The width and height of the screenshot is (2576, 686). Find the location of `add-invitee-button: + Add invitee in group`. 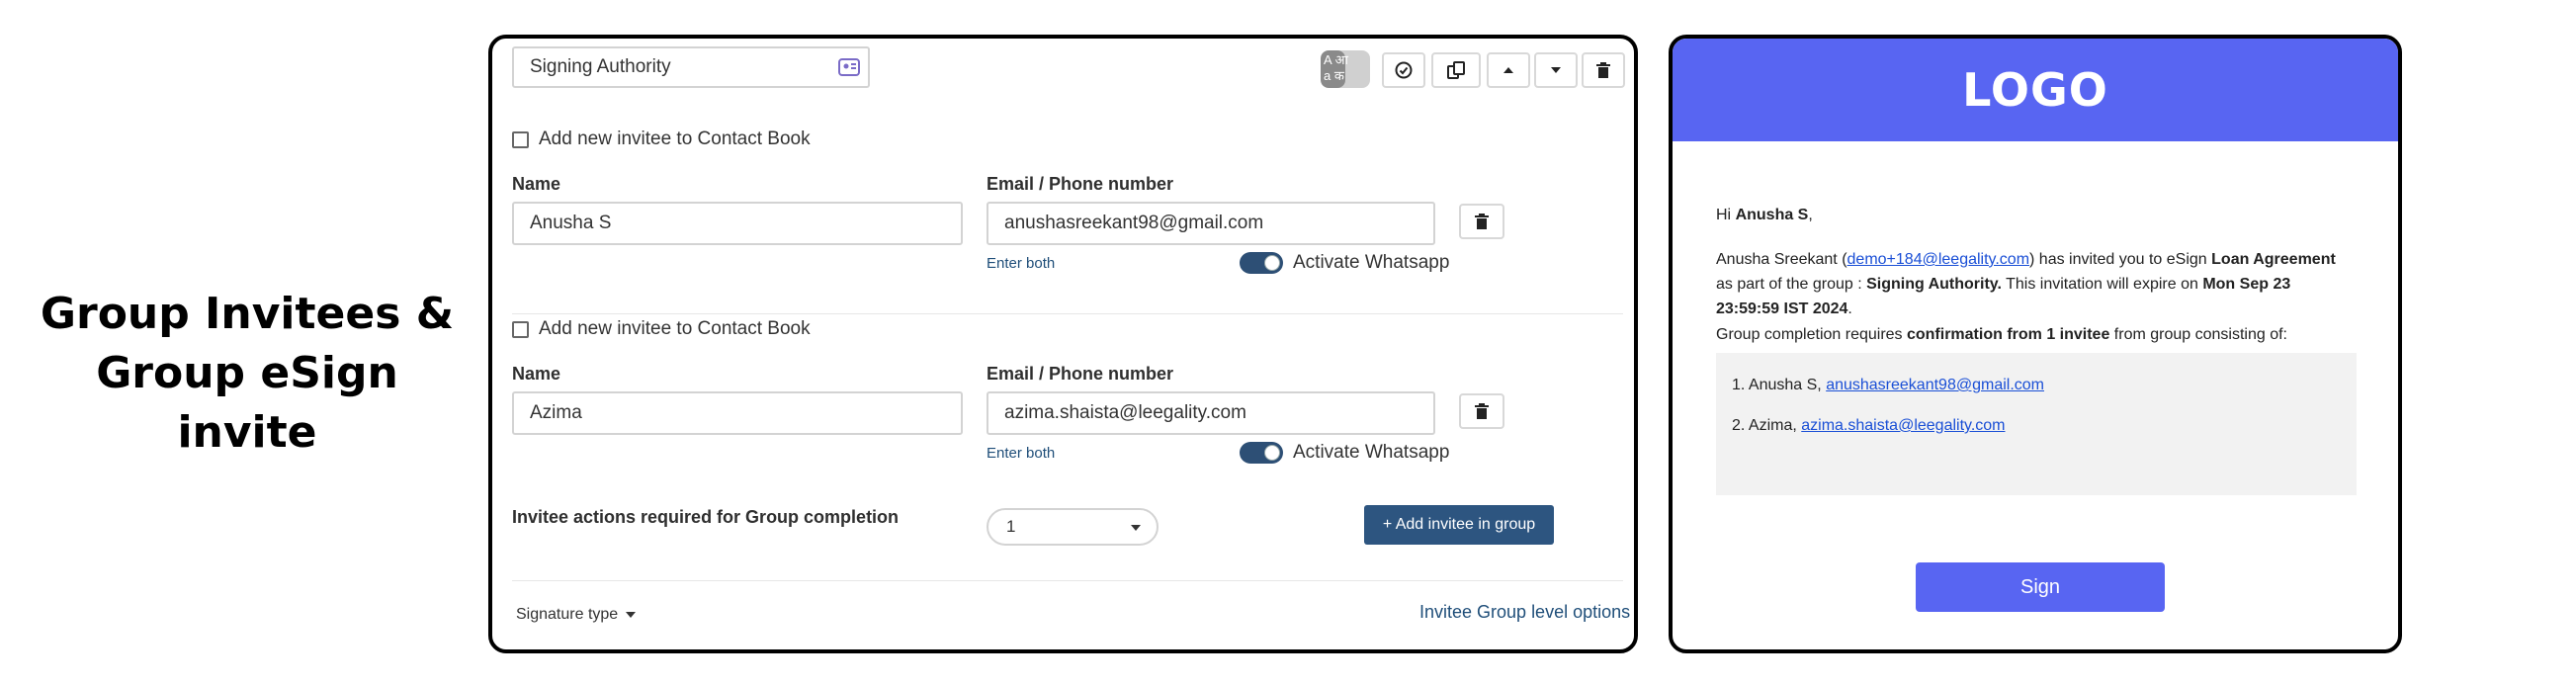

add-invitee-button: + Add invitee in group is located at coordinates (1459, 525).